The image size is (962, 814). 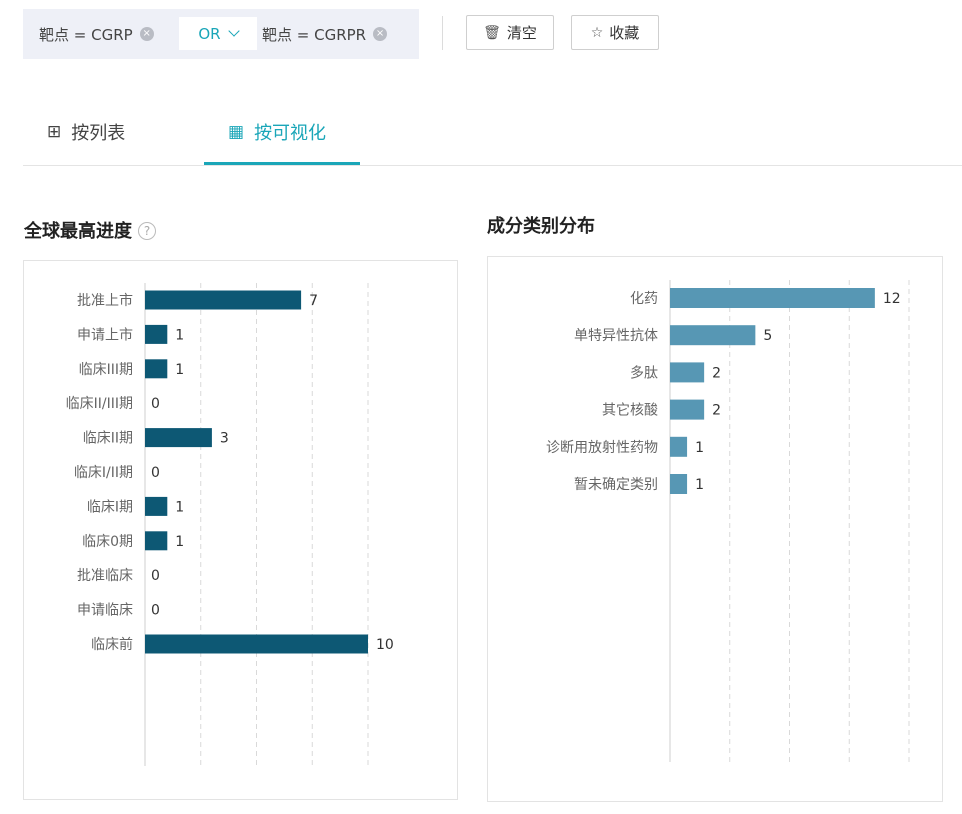 I want to click on tab-visual-label: 按可视化, so click(x=290, y=133).